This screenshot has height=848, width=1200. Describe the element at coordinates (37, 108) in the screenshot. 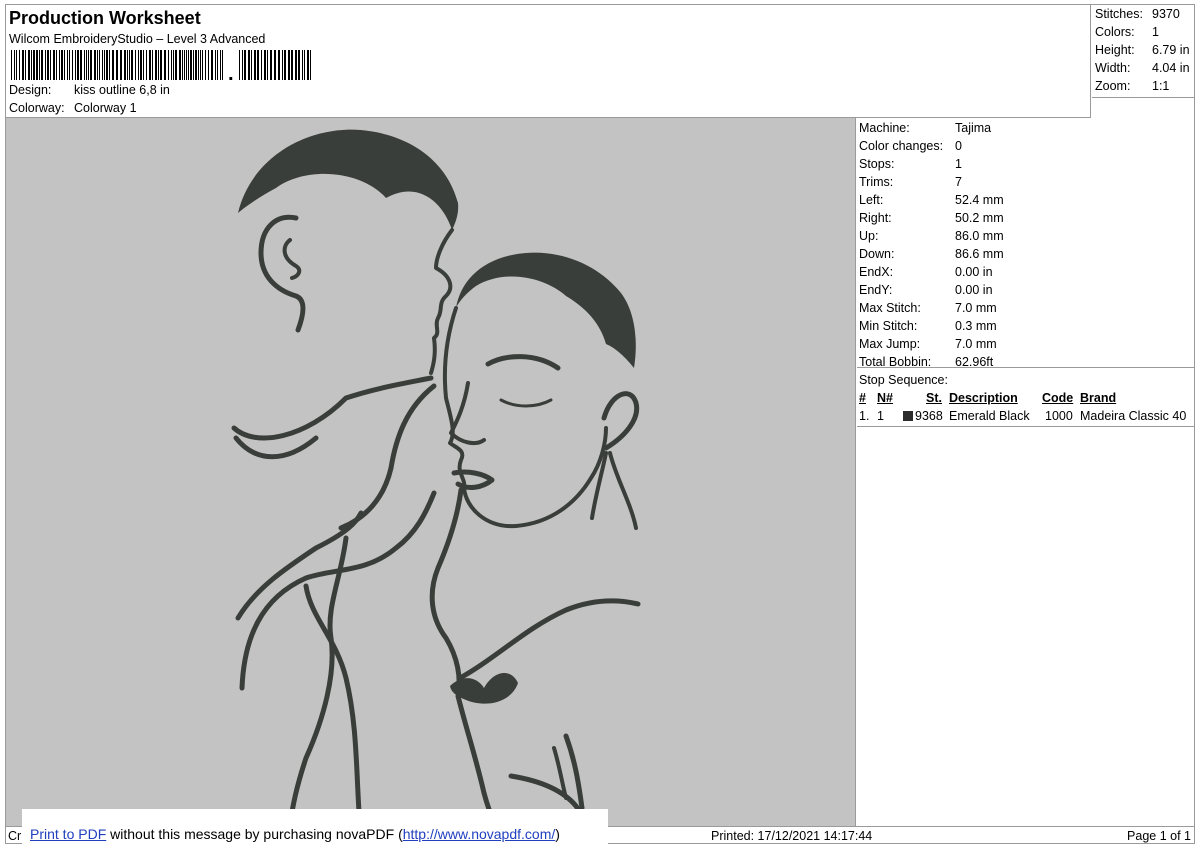

I see `colorway-label: Colorway:` at that location.